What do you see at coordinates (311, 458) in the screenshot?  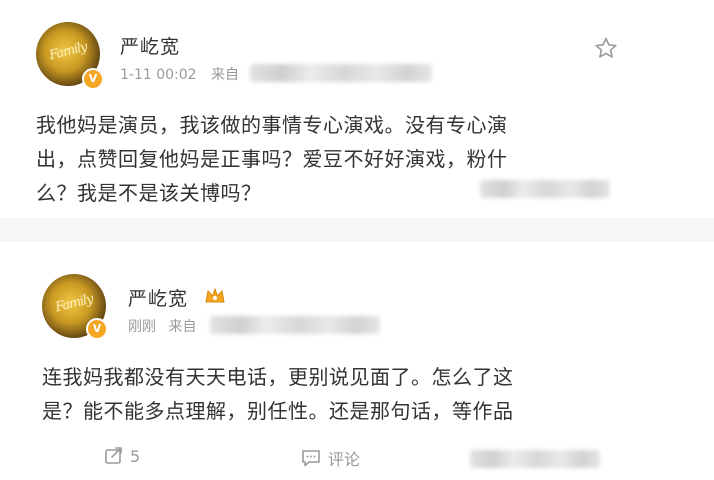 I see `comment-icon` at bounding box center [311, 458].